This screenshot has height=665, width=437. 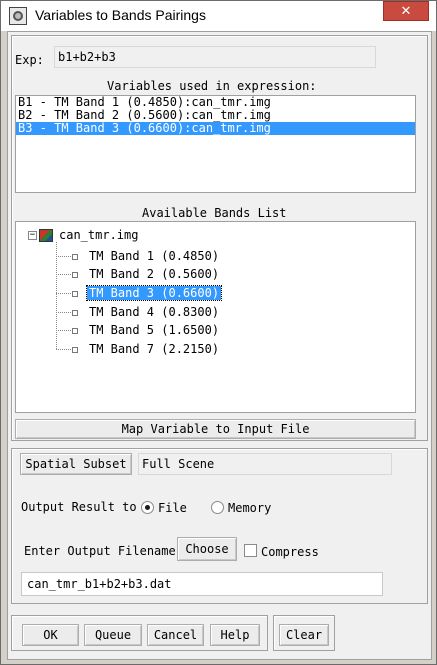 I want to click on compress-checkbox, so click(x=250, y=550).